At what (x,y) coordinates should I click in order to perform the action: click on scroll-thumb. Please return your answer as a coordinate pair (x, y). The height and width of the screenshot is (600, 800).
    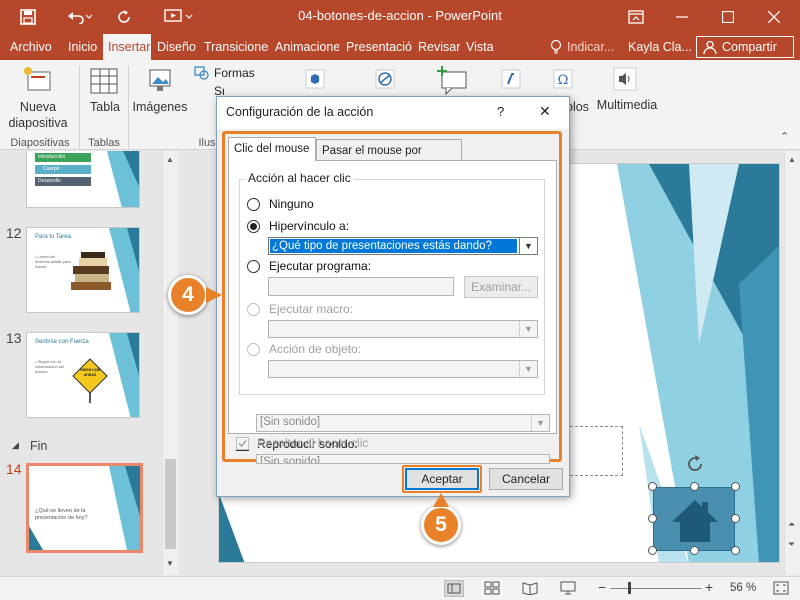
    Looking at the image, I should click on (170, 504).